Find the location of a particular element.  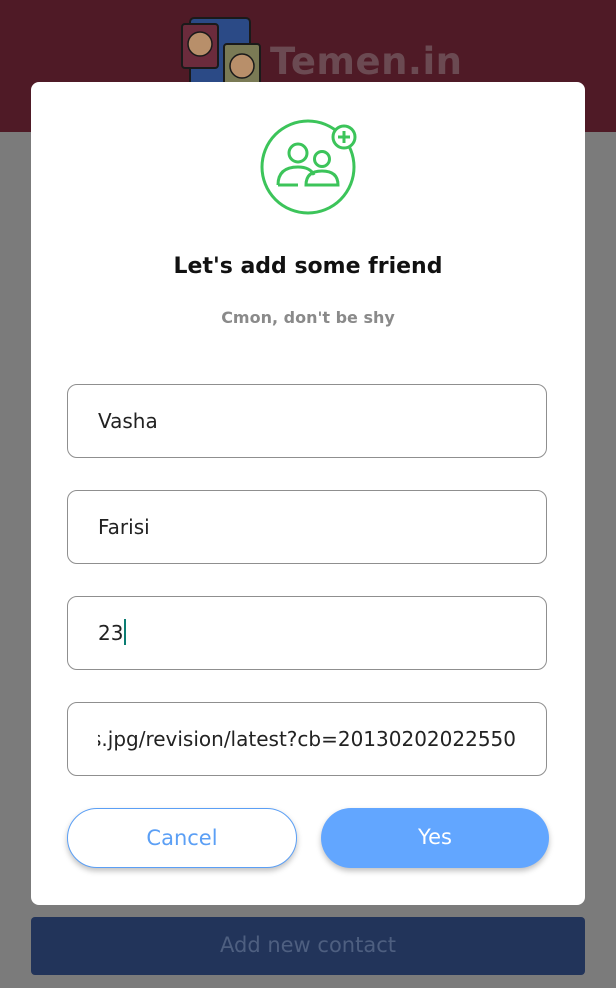

first-name-value: Vasha is located at coordinates (128, 421).